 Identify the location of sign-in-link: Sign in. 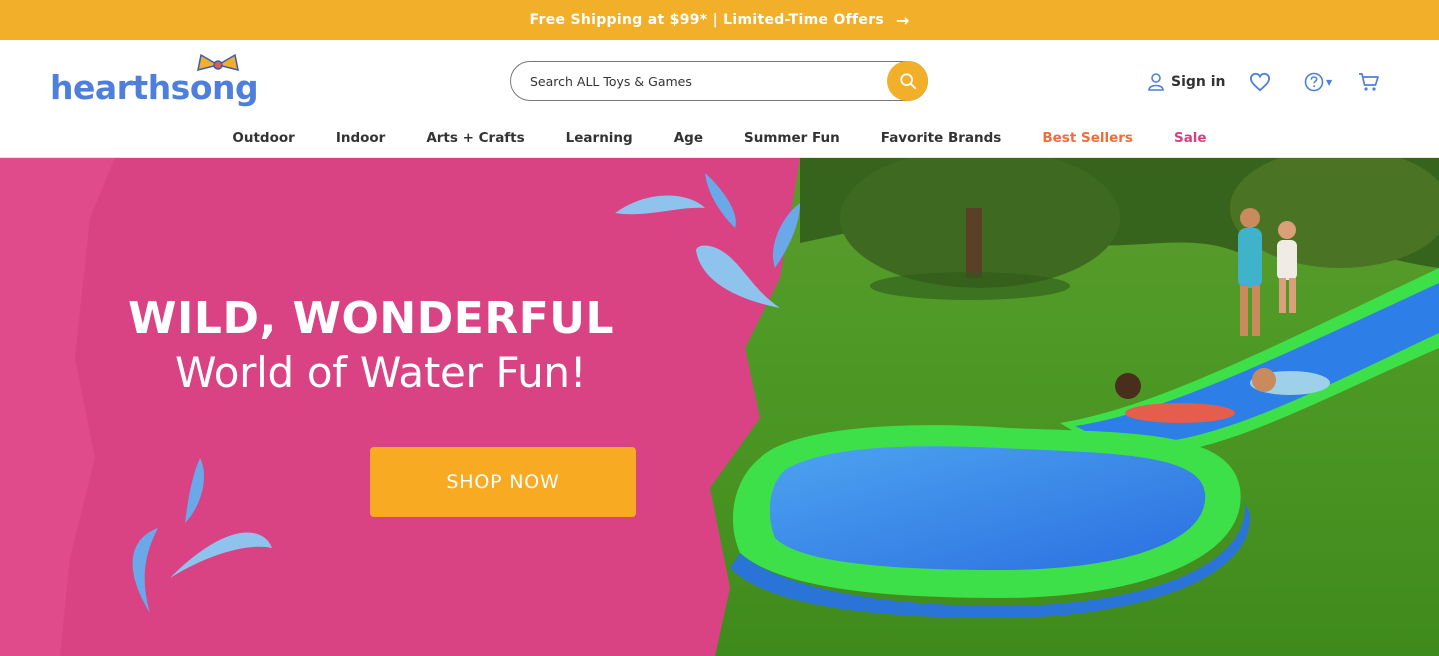
(1187, 82).